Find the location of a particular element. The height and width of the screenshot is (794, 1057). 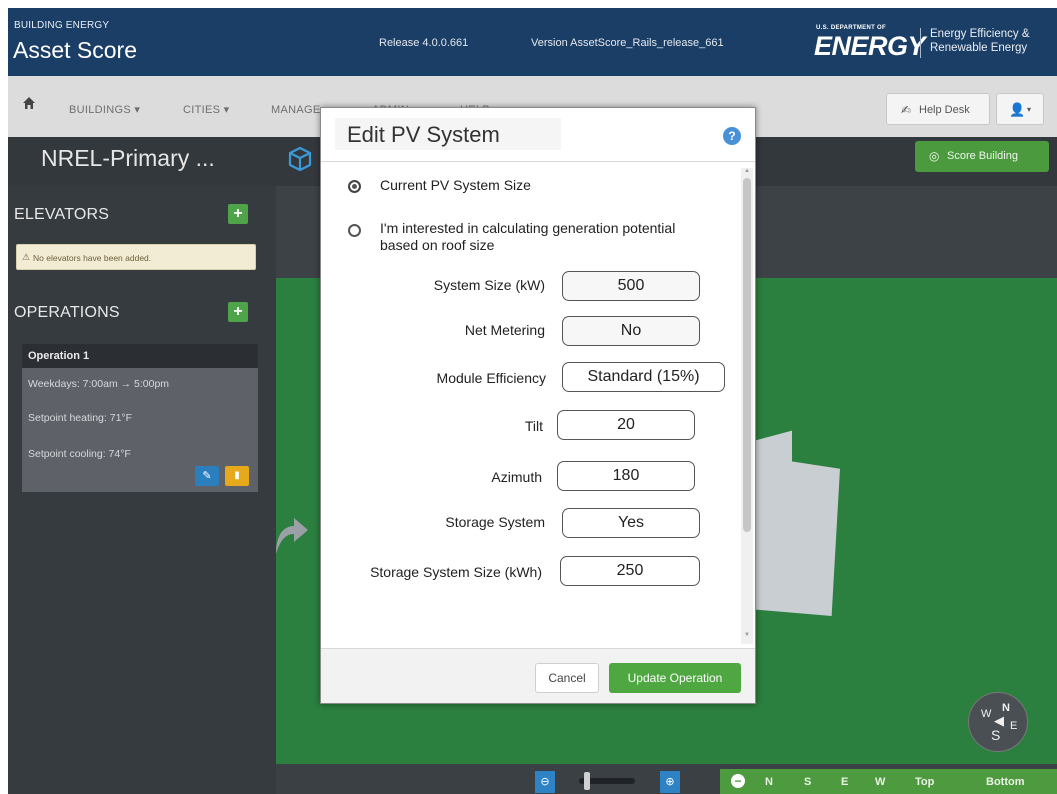

view-bottom-button: Bottom is located at coordinates (1005, 782).